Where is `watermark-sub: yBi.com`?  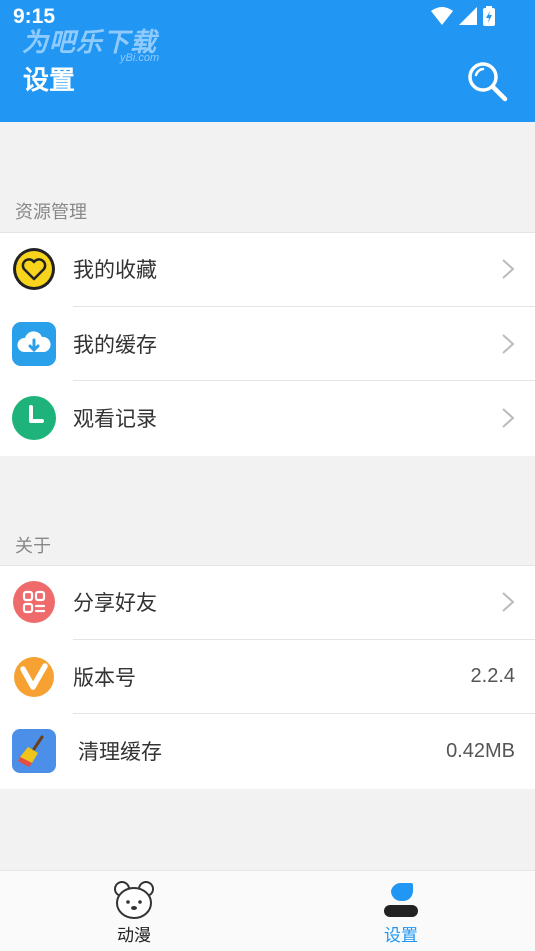
watermark-sub: yBi.com is located at coordinates (140, 58).